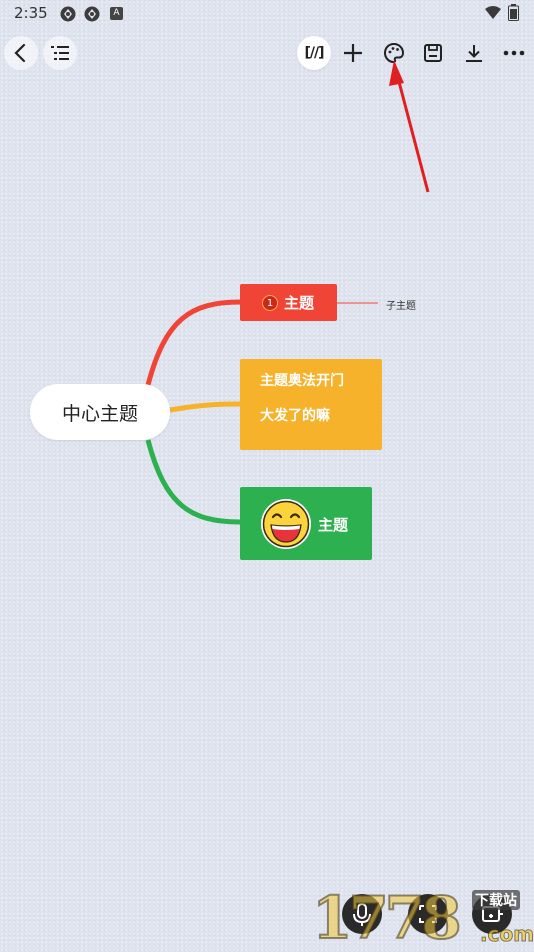  What do you see at coordinates (100, 412) in the screenshot?
I see `central-topic-node: 中心主题` at bounding box center [100, 412].